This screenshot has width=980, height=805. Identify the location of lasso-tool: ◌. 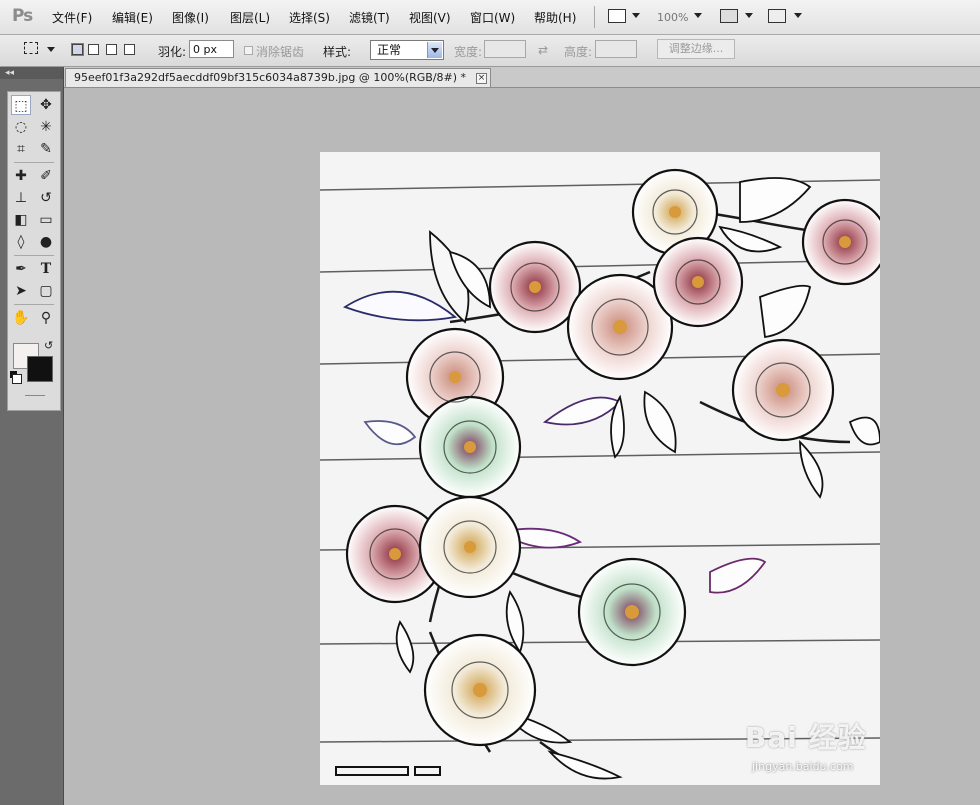
(21, 127).